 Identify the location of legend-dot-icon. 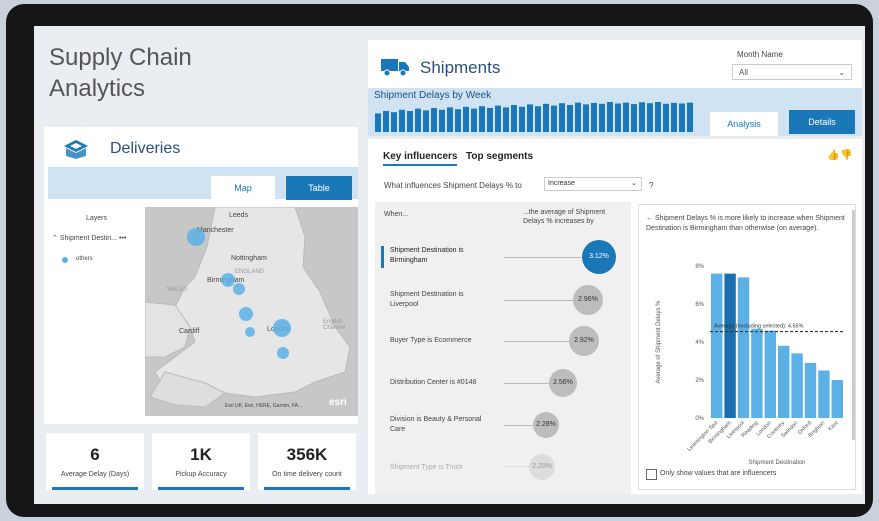
(65, 260).